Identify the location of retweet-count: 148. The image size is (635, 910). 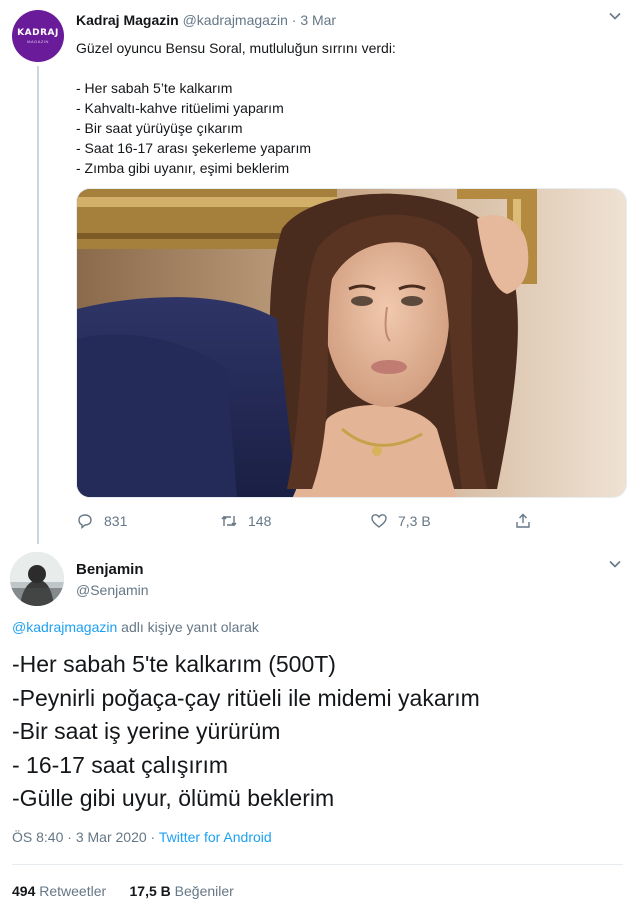
(260, 521).